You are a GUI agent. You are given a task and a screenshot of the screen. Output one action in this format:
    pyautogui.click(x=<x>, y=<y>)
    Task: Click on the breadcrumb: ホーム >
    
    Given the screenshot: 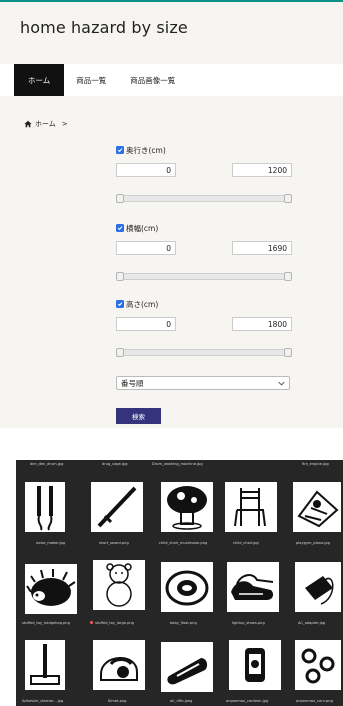 What is the action you would take?
    pyautogui.click(x=171, y=116)
    